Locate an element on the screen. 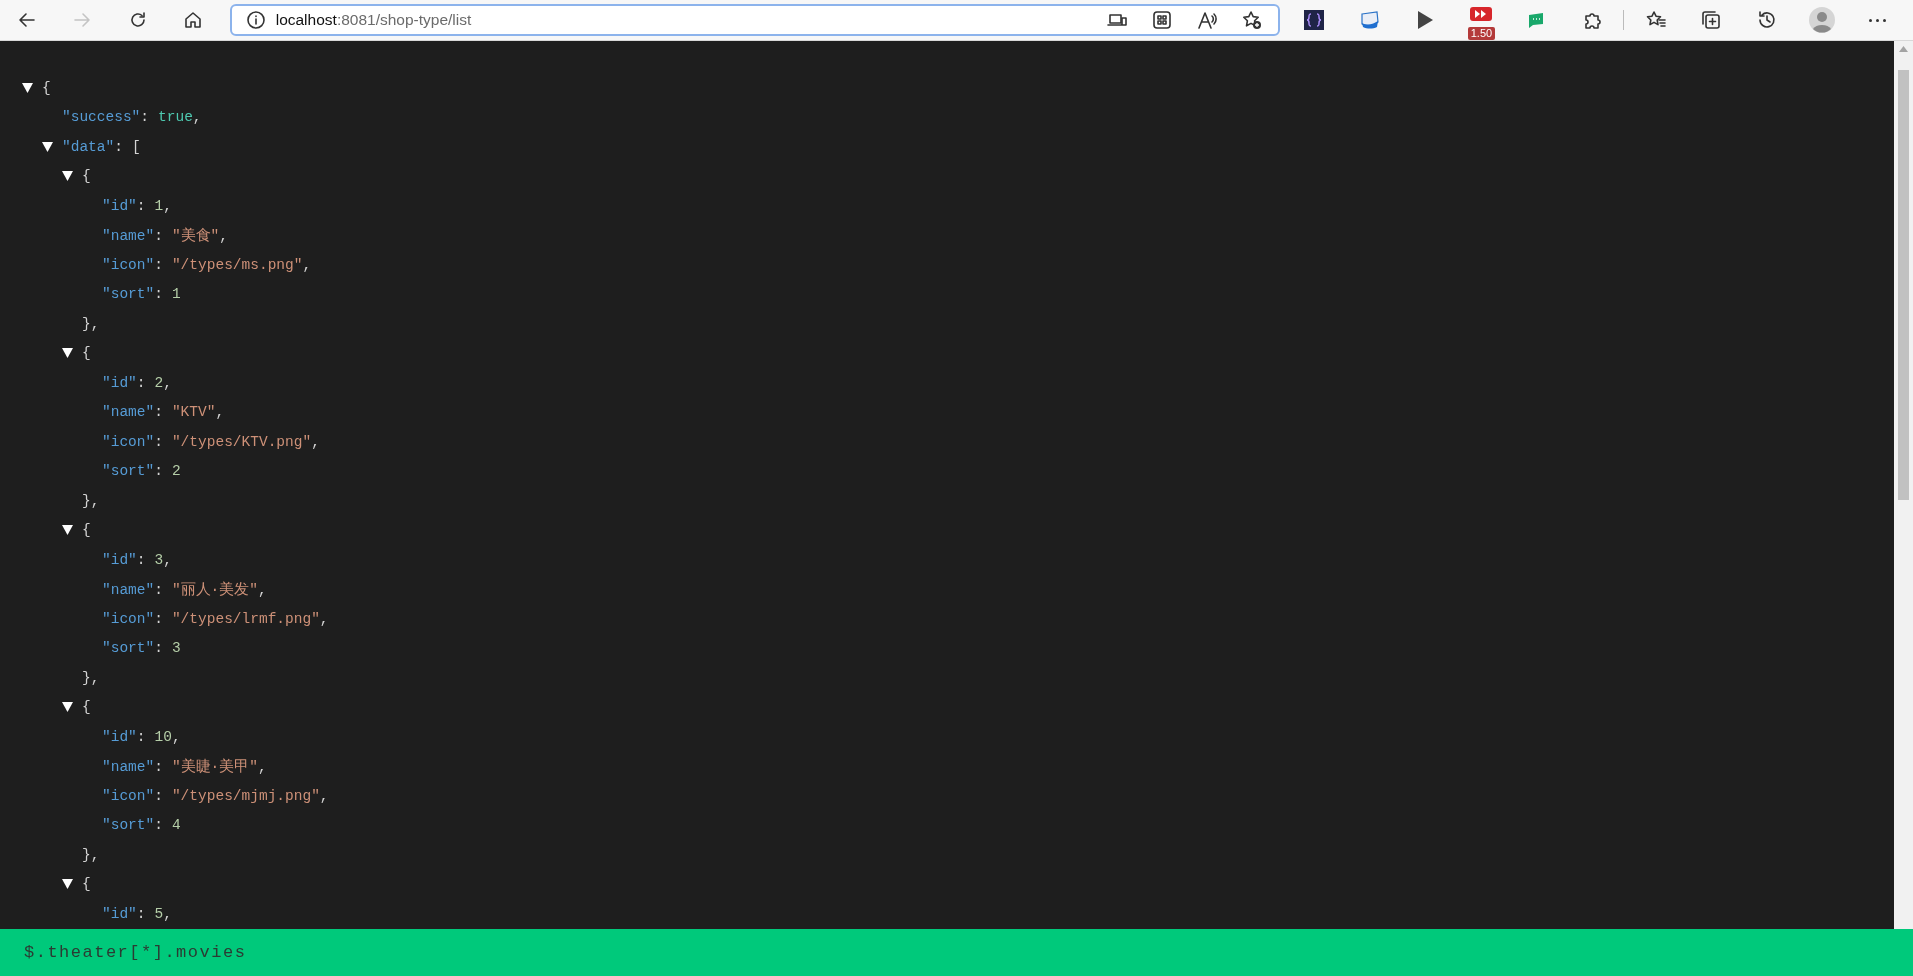 The width and height of the screenshot is (1913, 976). jsonpath-text: $.theater[*].movies is located at coordinates (135, 952).